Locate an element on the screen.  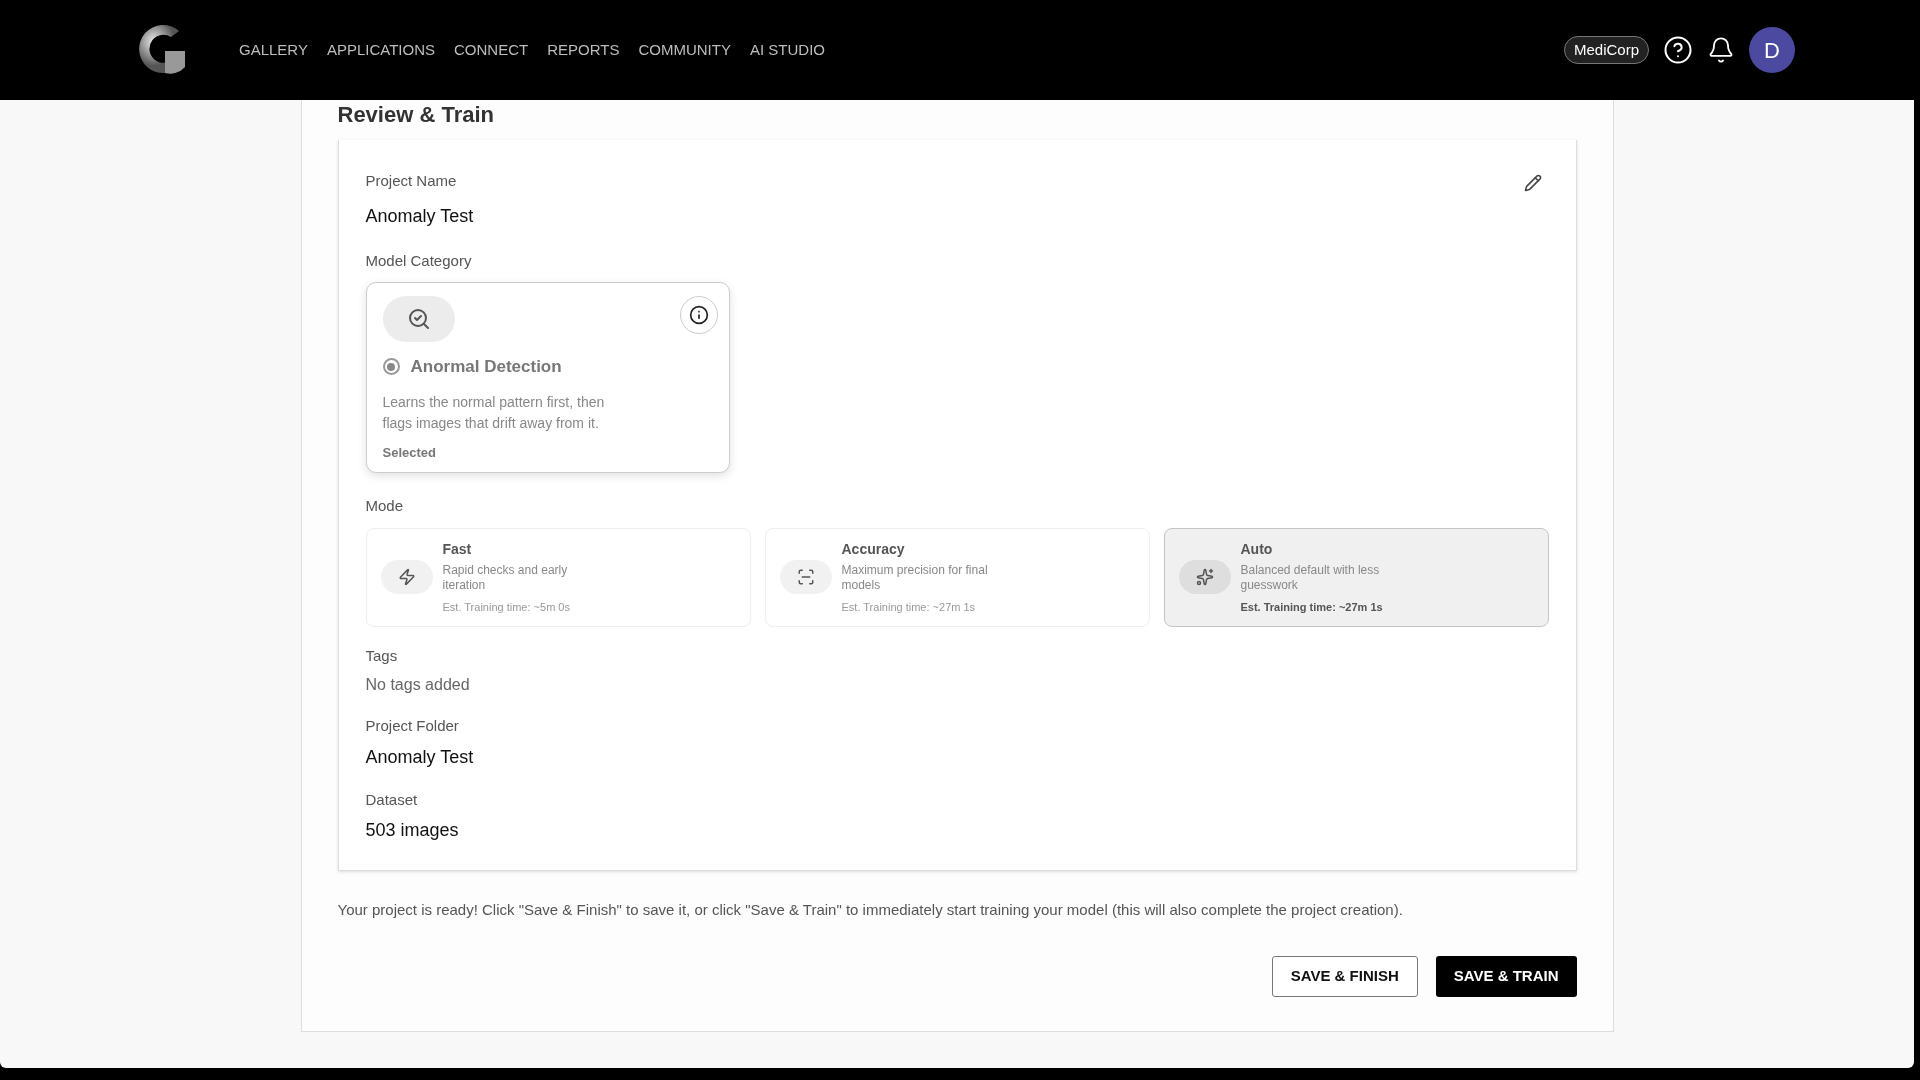
bolt-icon is located at coordinates (406, 577).